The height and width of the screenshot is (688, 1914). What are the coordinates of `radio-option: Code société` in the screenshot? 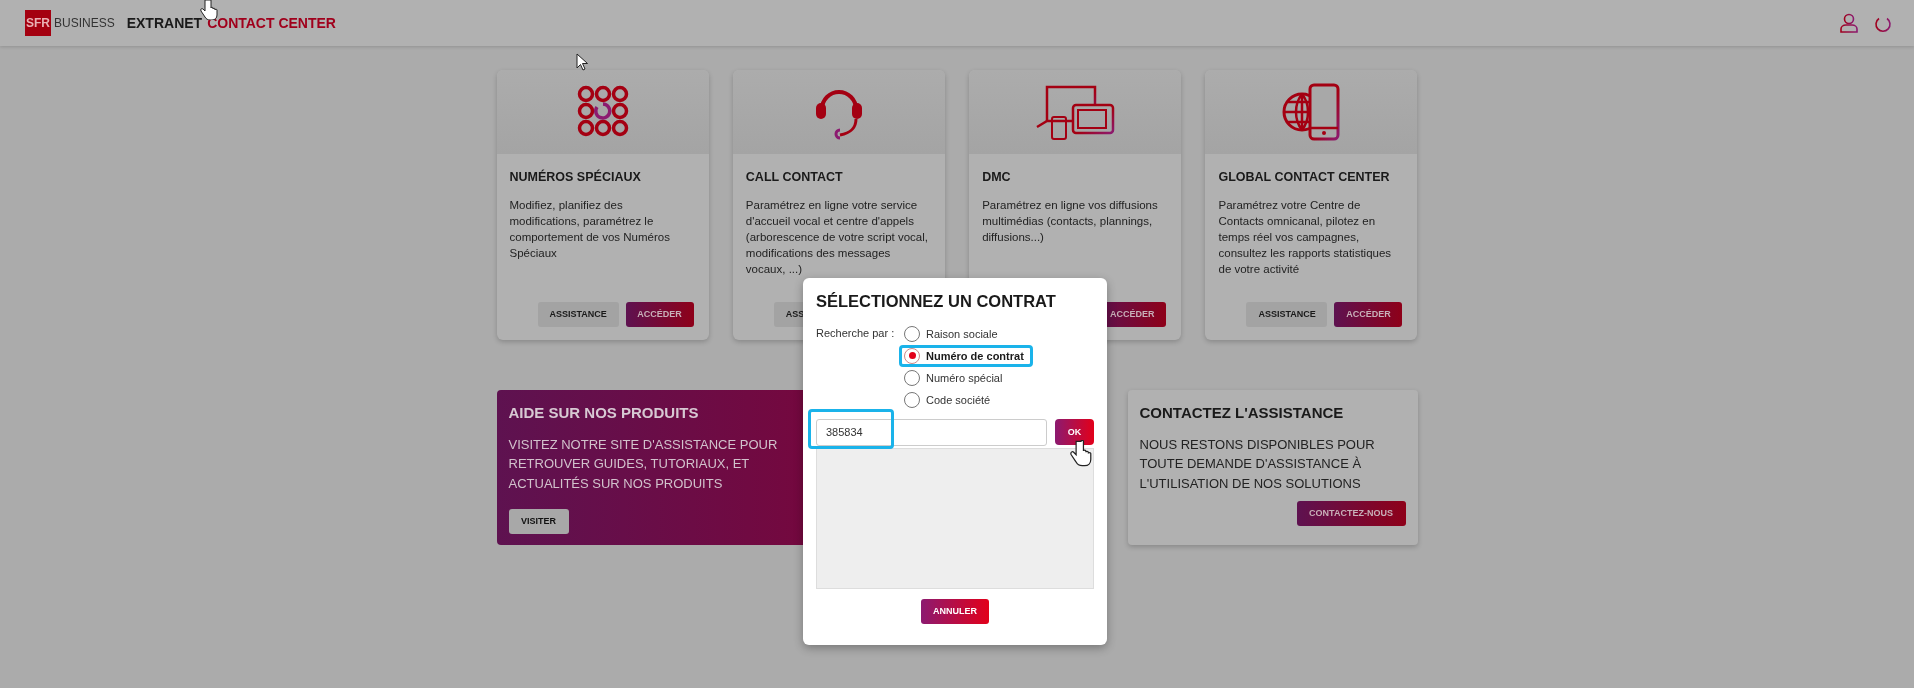 It's located at (966, 399).